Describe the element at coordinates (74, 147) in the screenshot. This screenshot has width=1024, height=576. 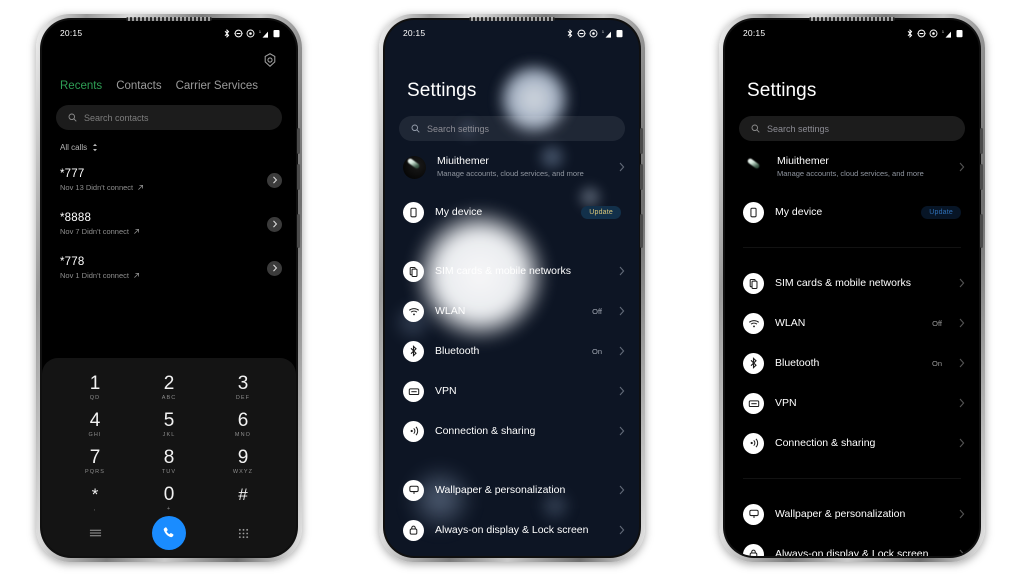
I see `call-filter-label: All calls` at that location.